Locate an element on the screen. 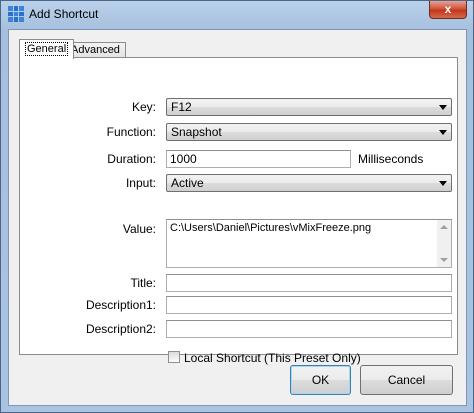  duration-unit: Milliseconds is located at coordinates (391, 159).